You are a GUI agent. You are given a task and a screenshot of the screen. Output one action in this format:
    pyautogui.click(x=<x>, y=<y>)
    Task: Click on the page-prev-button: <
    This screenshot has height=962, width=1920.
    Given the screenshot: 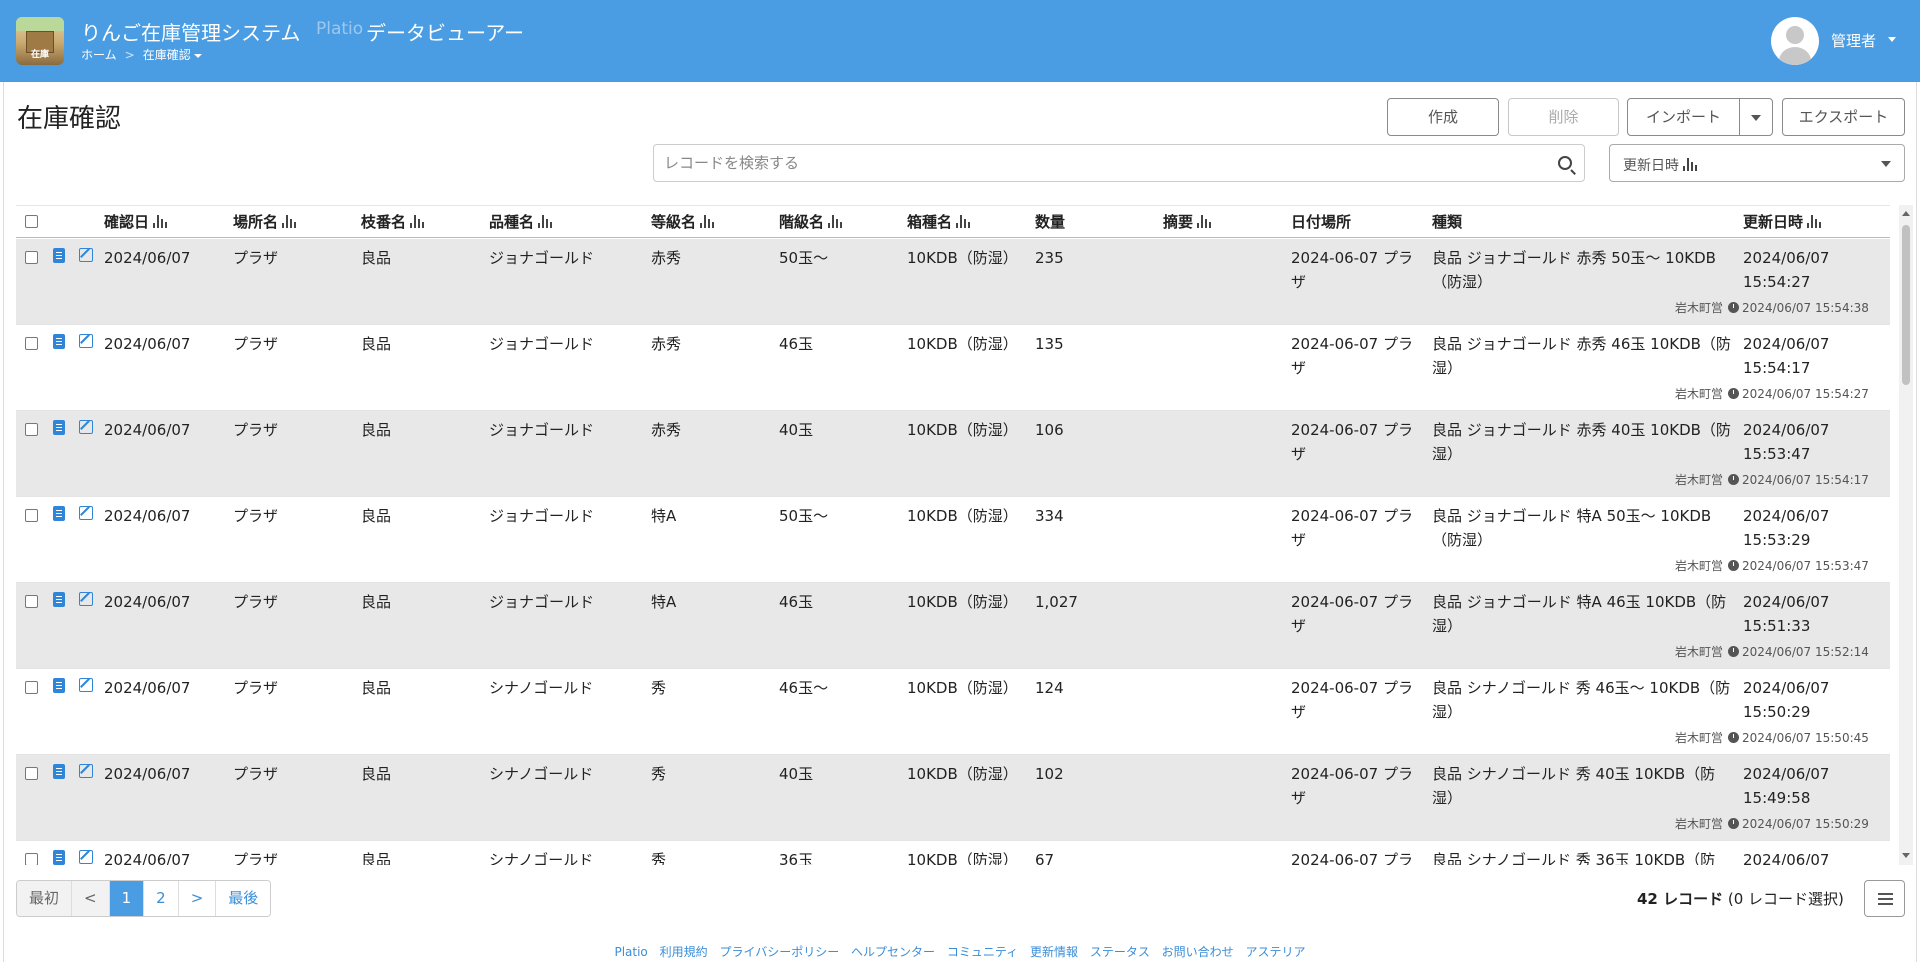 What is the action you would take?
    pyautogui.click(x=91, y=898)
    